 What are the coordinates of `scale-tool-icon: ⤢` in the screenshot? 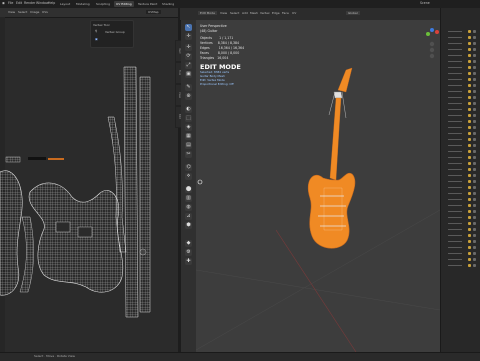 It's located at (188, 65).